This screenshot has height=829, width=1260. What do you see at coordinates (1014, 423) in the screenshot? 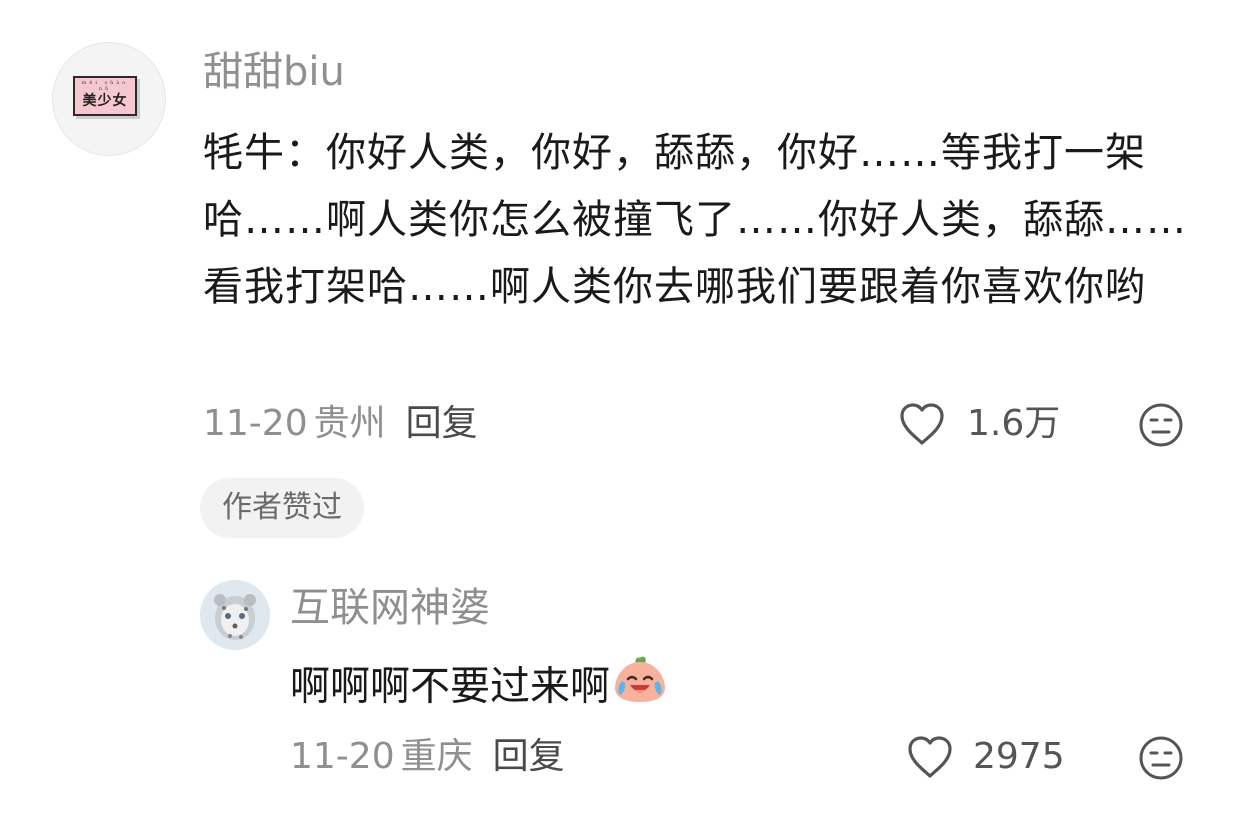
I see `like-count: 1.6万` at bounding box center [1014, 423].